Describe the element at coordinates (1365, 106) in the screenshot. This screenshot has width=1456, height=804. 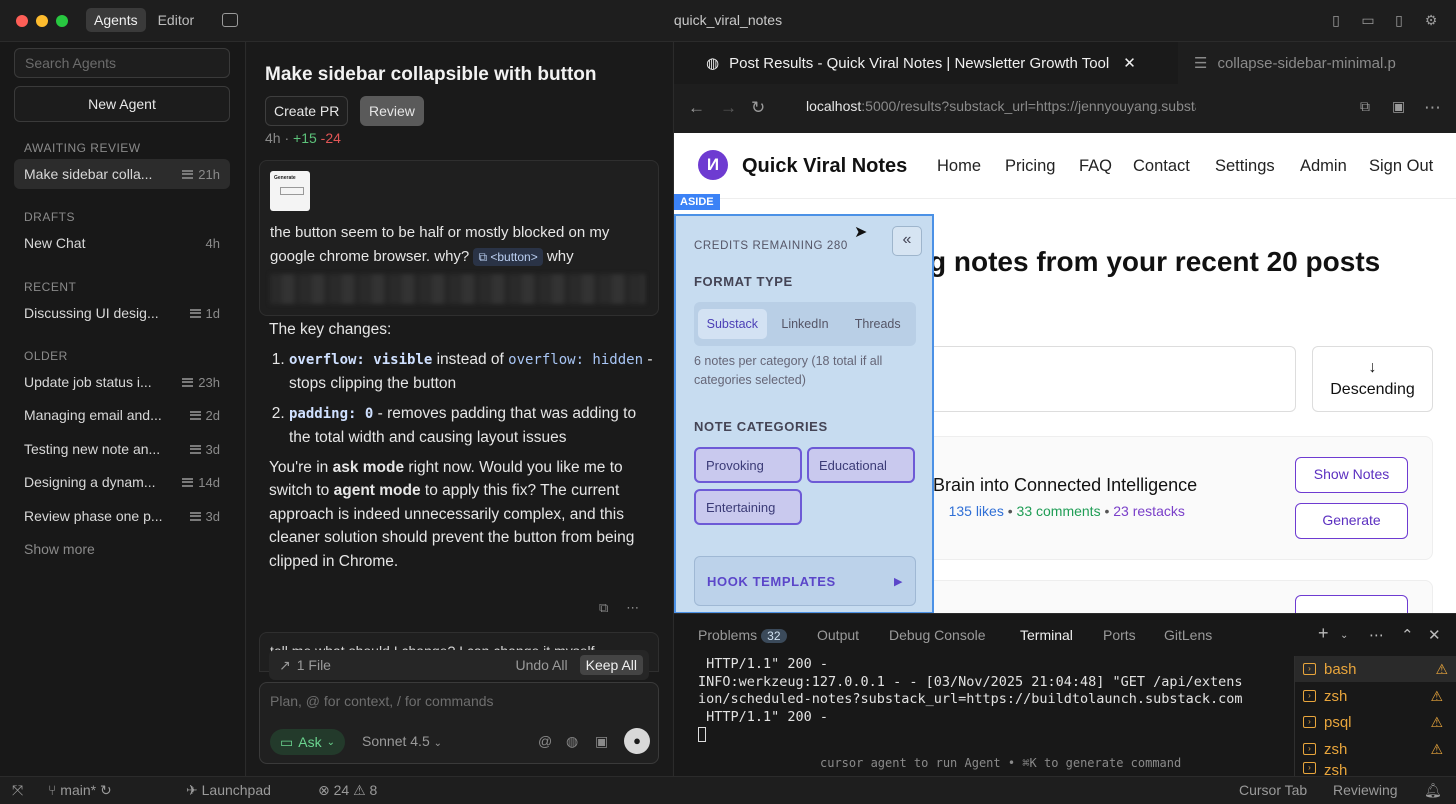
I see `select-element-icon: ⧉` at that location.